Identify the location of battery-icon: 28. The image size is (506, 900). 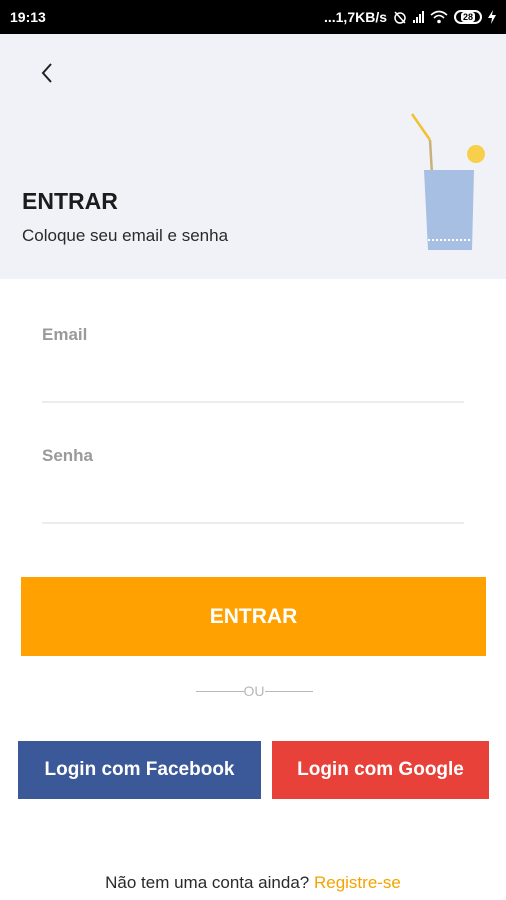
(468, 17).